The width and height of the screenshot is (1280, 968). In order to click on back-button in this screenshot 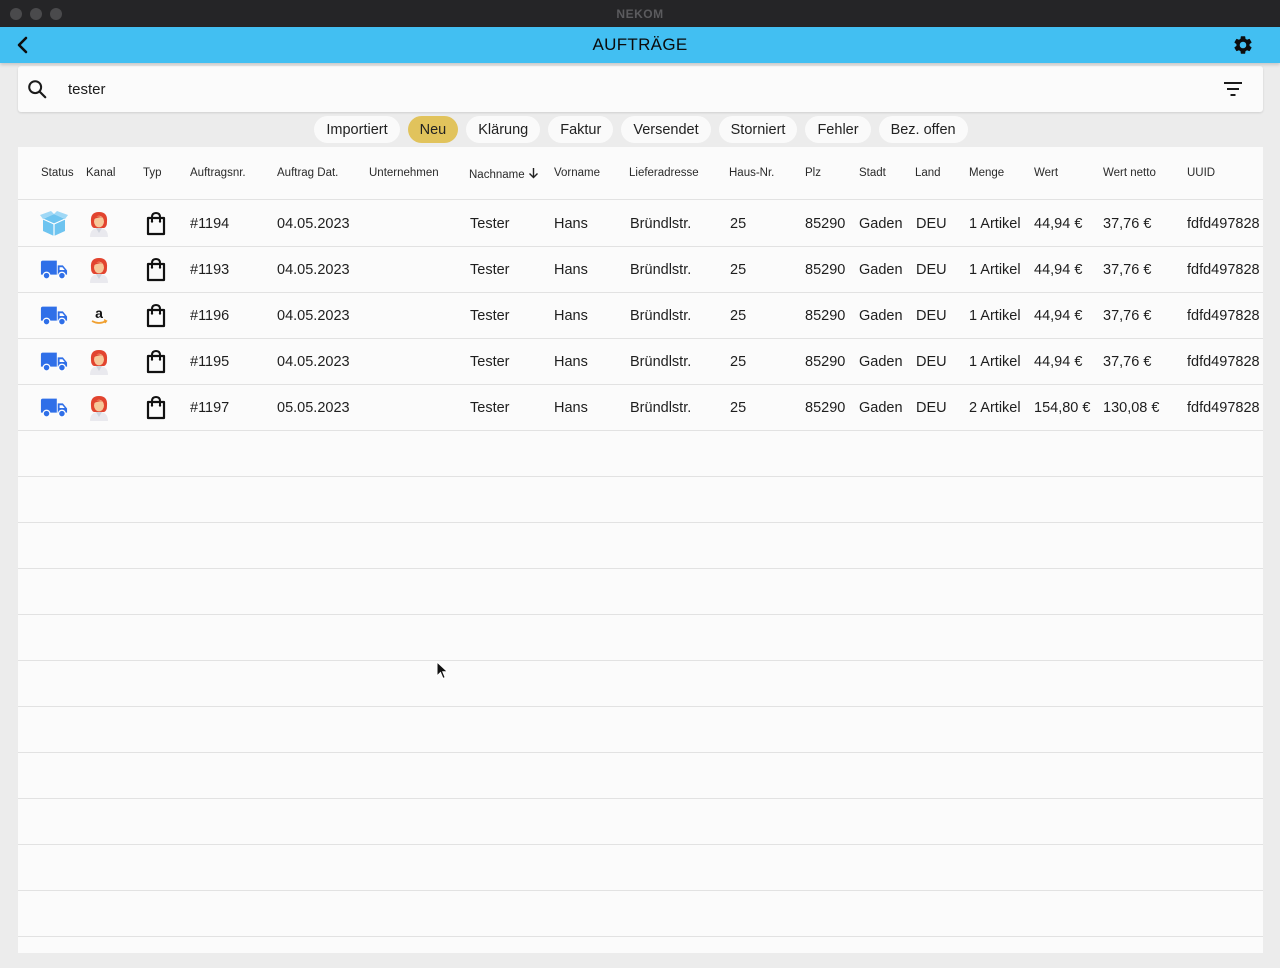, I will do `click(23, 45)`.